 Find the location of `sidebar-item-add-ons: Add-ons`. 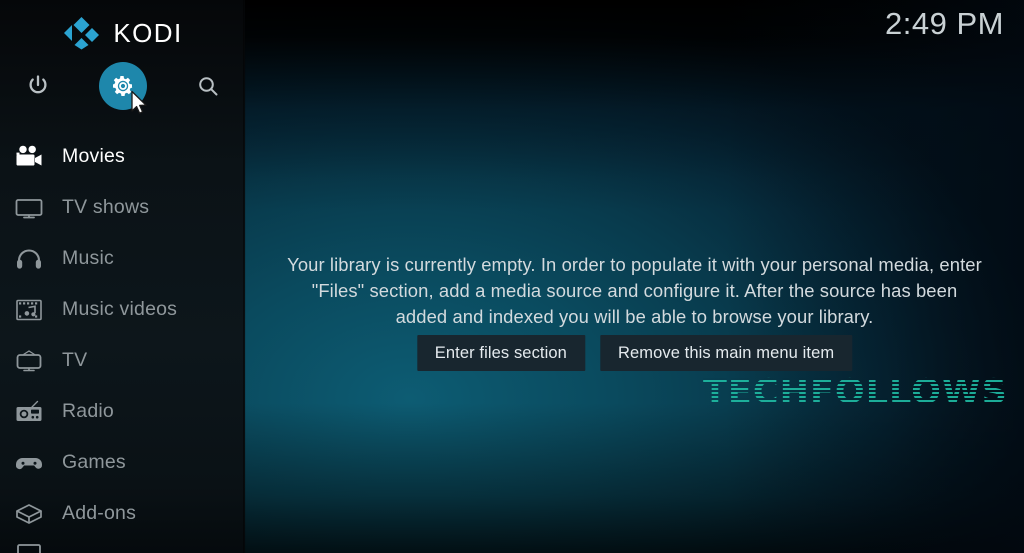

sidebar-item-add-ons: Add-ons is located at coordinates (122, 513).